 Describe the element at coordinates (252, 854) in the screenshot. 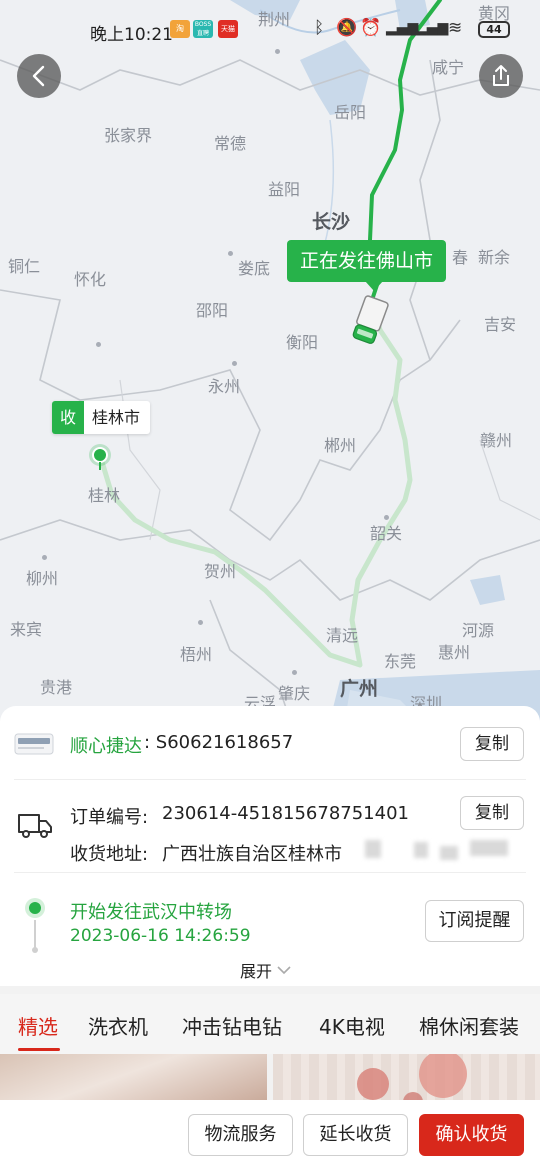

I see `address-value: 广西壮族自治区桂林市` at that location.